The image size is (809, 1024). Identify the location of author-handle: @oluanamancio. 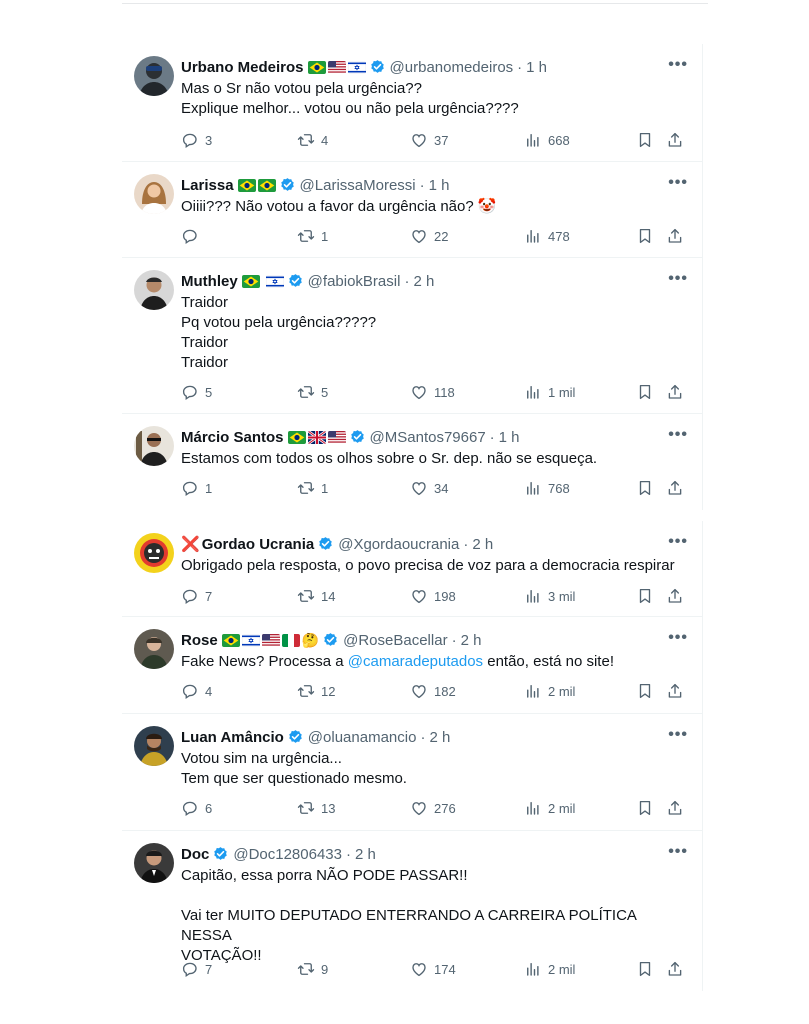
(362, 737).